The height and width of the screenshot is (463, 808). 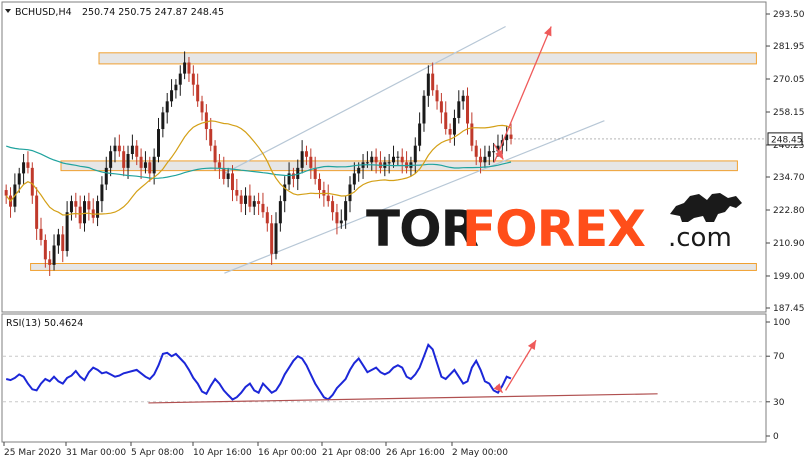 I want to click on price-tick-label: 281.95, so click(x=789, y=47).